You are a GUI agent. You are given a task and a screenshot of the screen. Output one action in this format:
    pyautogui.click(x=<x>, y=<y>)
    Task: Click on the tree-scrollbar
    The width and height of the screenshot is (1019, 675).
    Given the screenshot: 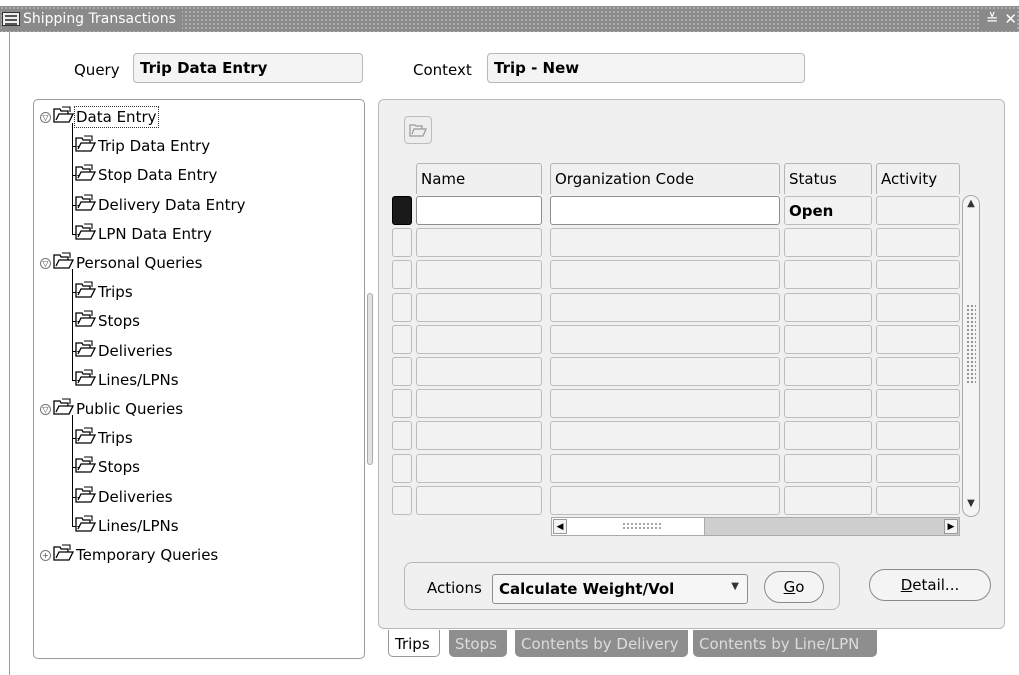 What is the action you would take?
    pyautogui.click(x=370, y=379)
    